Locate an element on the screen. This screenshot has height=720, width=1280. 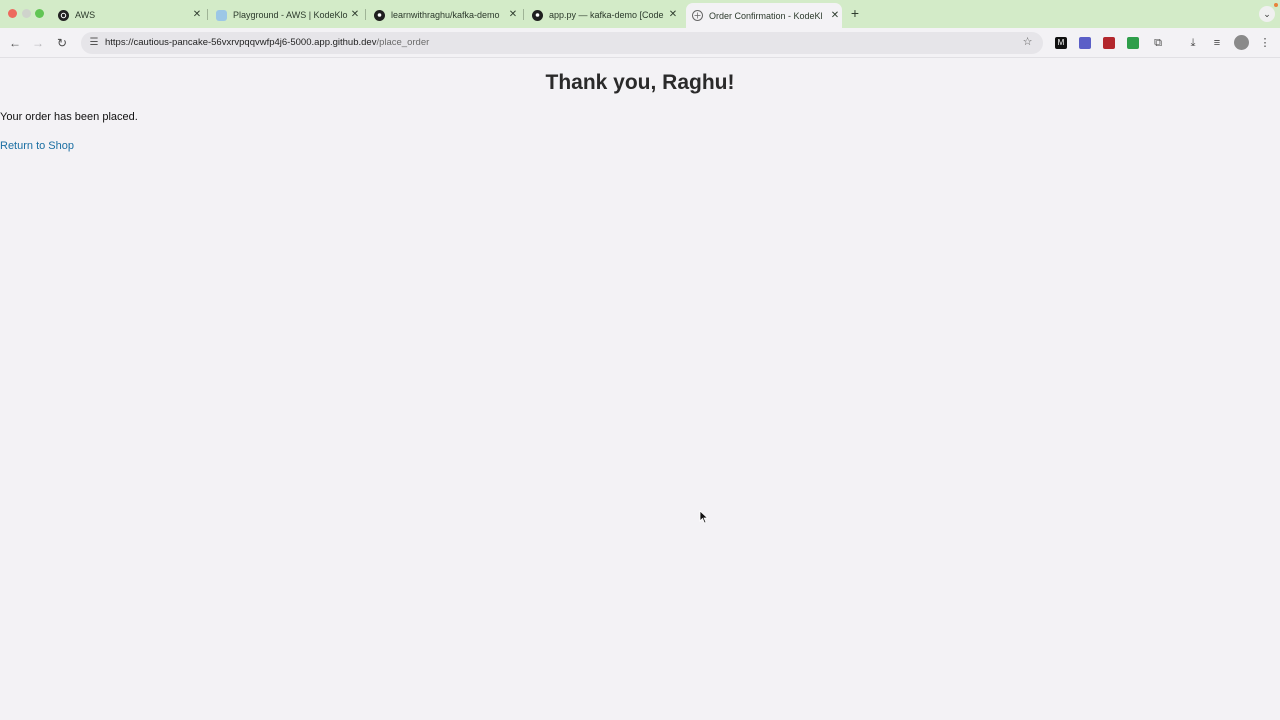
tab-aws: AWS ✕ is located at coordinates (130, 15).